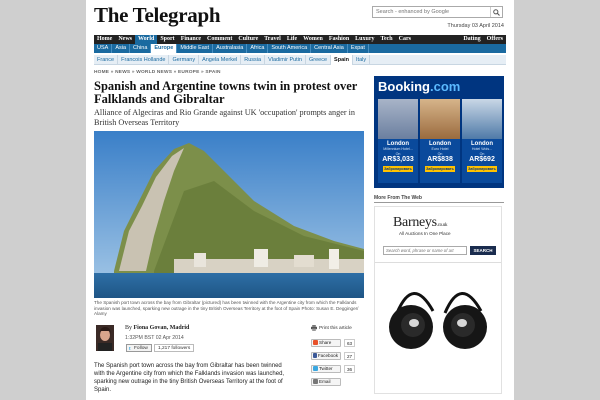 This screenshot has width=600, height=400. I want to click on share-label: Twitter, so click(326, 368).